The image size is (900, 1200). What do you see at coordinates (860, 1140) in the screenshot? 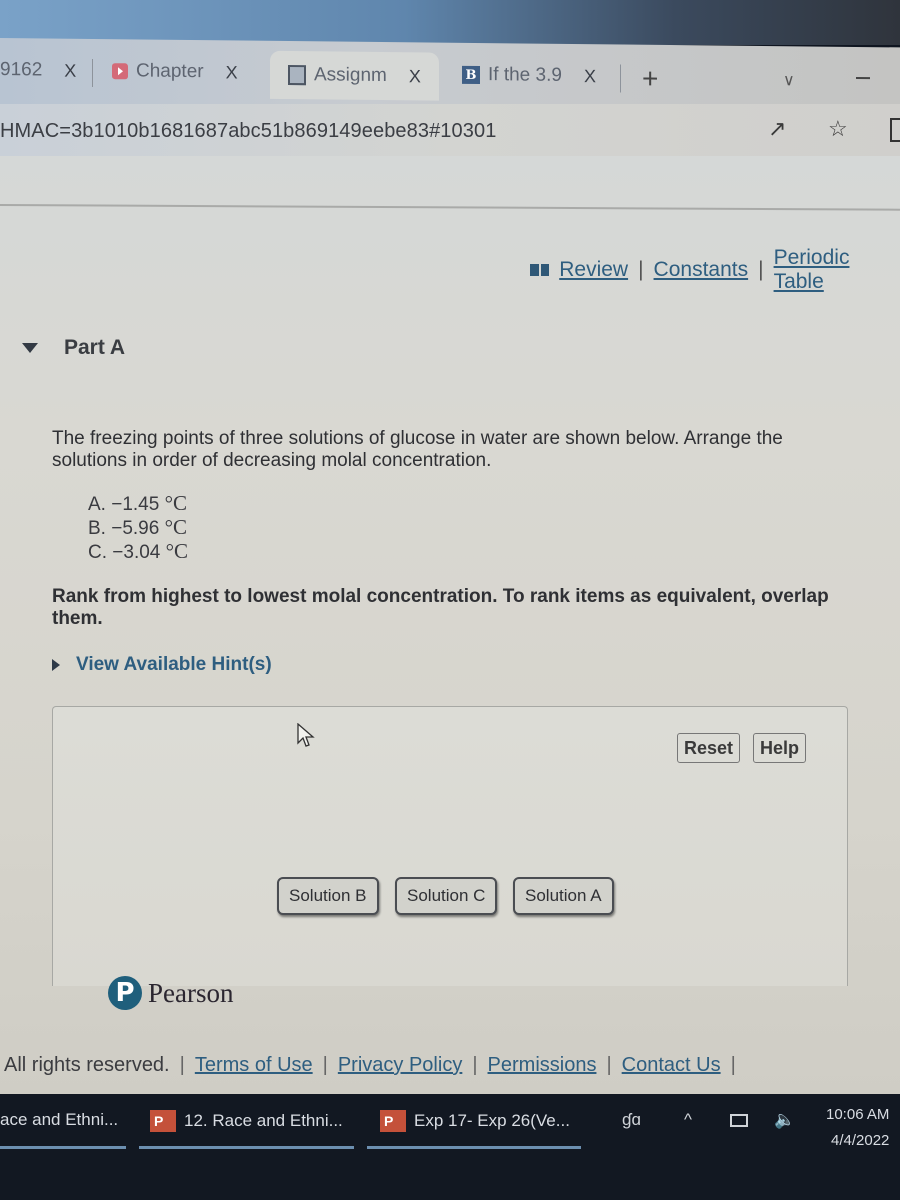
I see `clock-date: 4/4/2022` at bounding box center [860, 1140].